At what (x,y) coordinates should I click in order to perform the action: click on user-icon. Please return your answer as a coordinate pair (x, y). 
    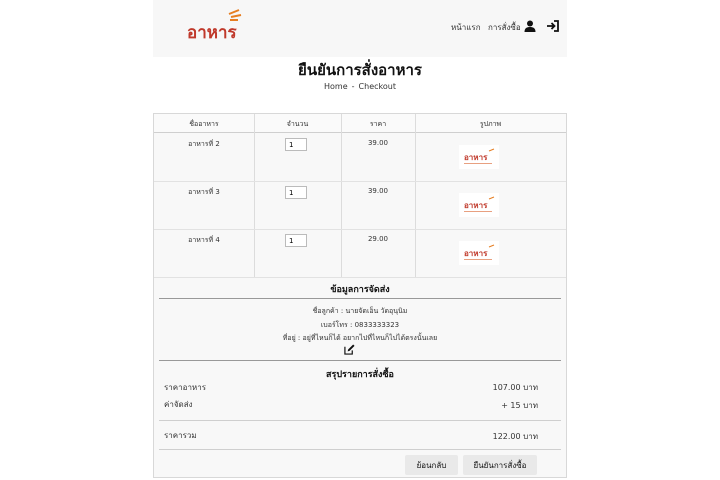
    Looking at the image, I should click on (530, 26).